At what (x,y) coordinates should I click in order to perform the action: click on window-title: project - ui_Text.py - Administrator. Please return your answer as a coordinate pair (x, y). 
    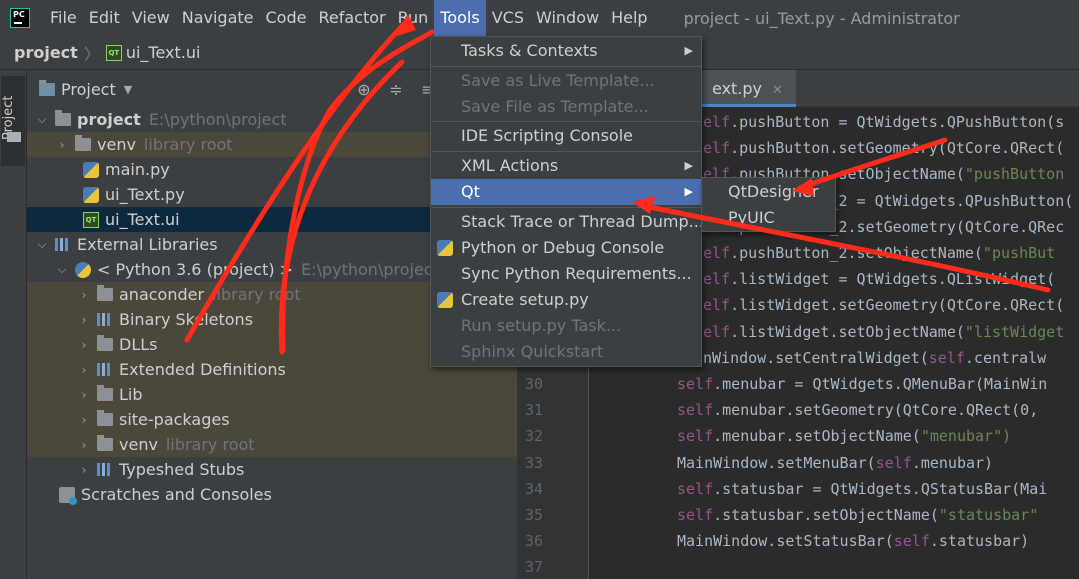
    Looking at the image, I should click on (821, 18).